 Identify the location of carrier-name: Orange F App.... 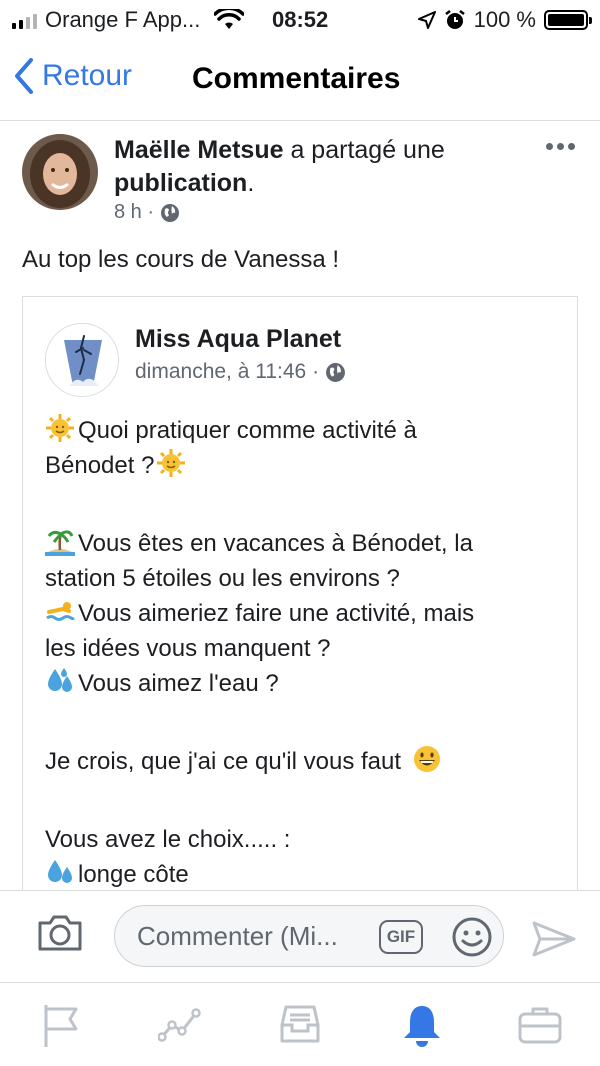
(123, 19).